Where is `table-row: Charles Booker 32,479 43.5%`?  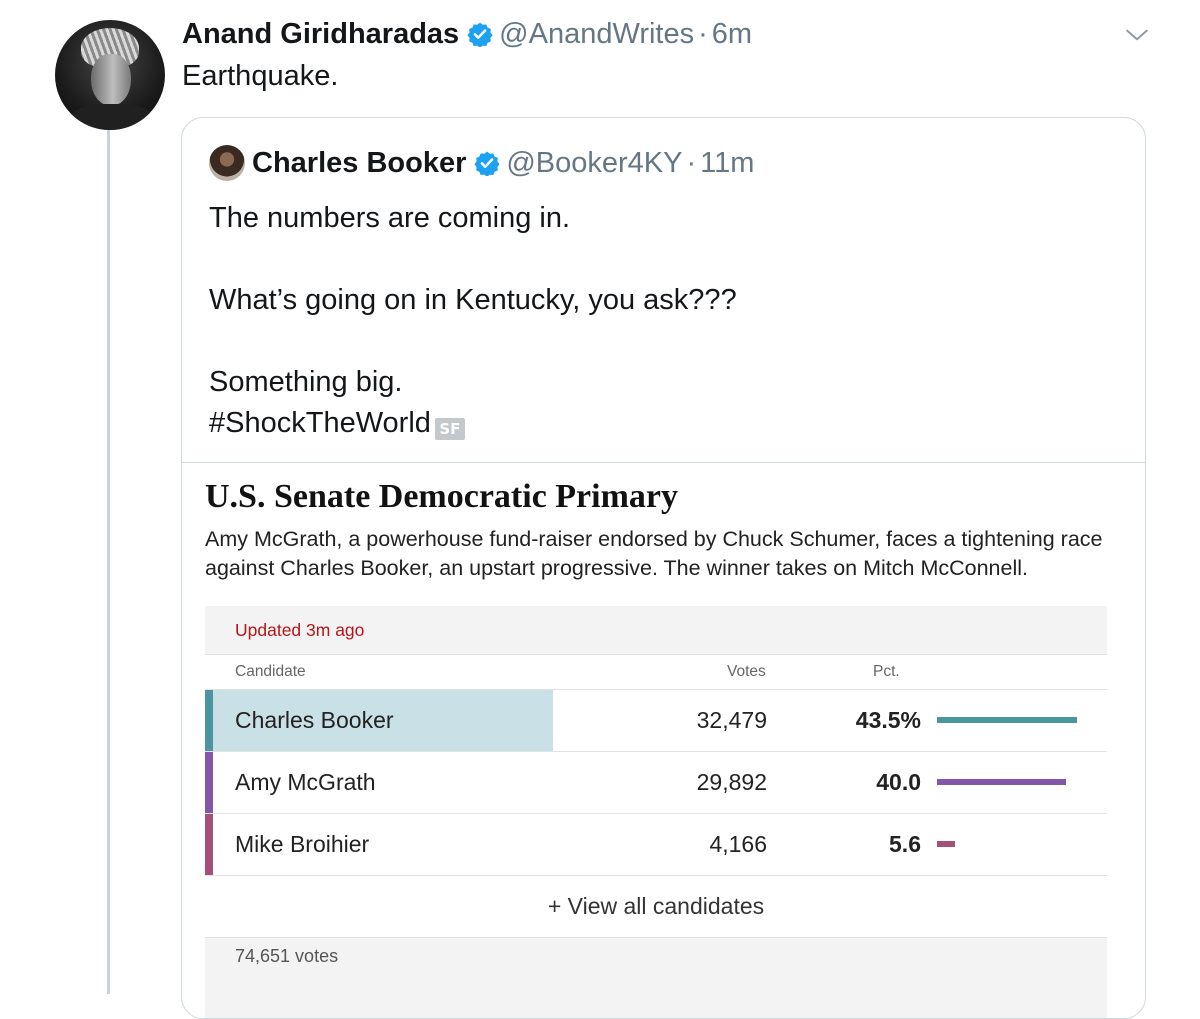
table-row: Charles Booker 32,479 43.5% is located at coordinates (656, 721).